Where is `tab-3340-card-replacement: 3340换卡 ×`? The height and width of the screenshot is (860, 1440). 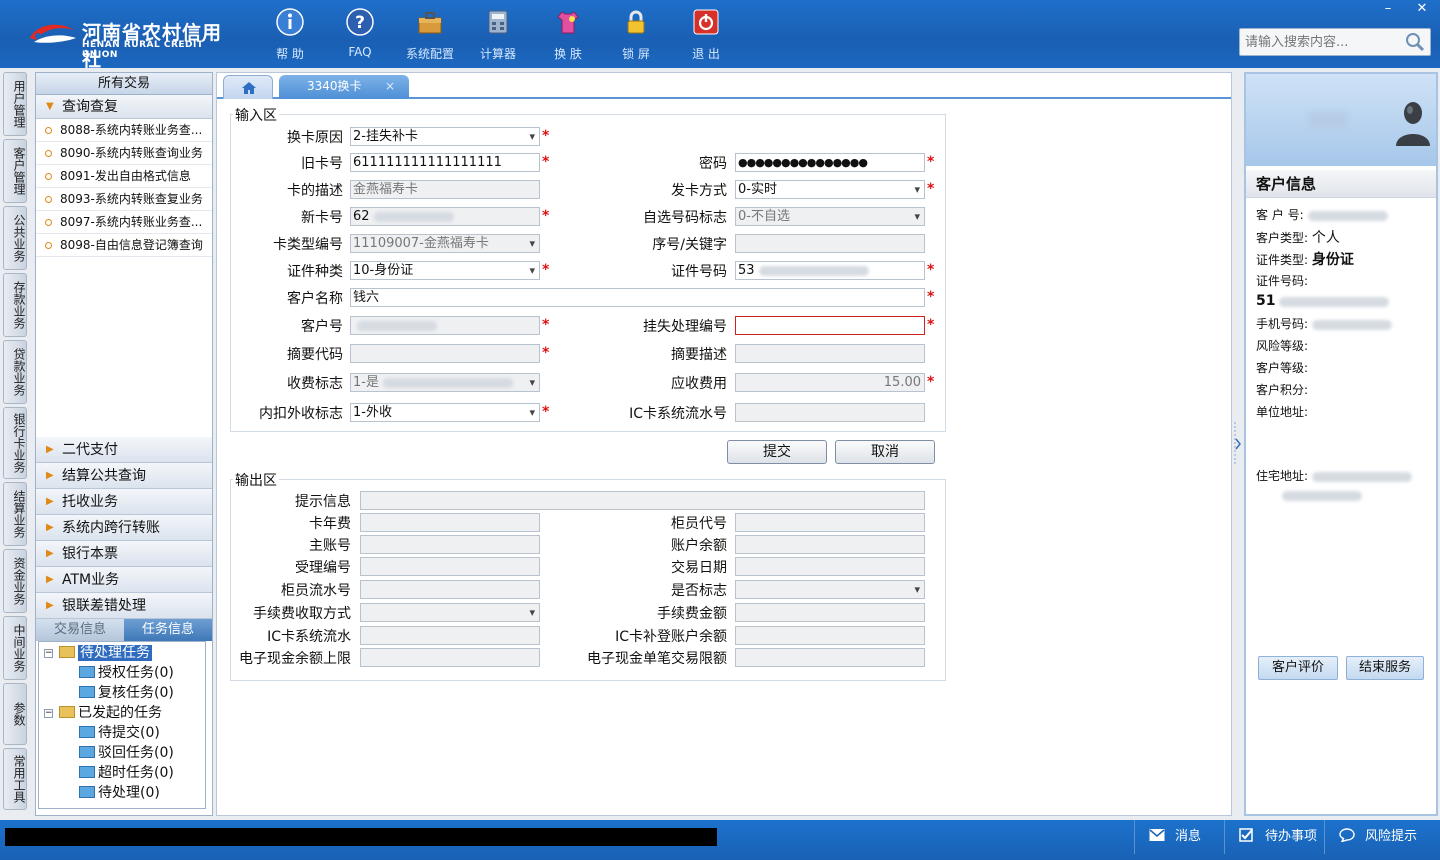 tab-3340-card-replacement: 3340换卡 × is located at coordinates (344, 87).